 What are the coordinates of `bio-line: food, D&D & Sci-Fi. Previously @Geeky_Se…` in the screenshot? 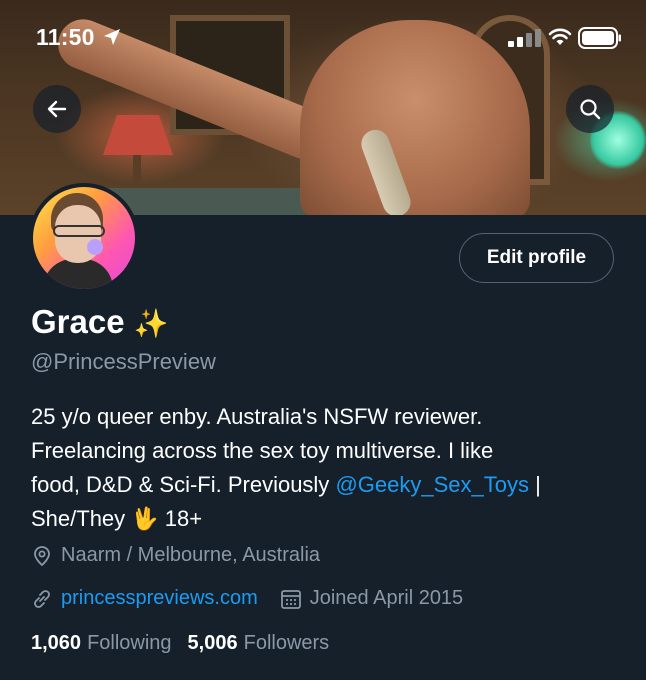 It's located at (326, 485).